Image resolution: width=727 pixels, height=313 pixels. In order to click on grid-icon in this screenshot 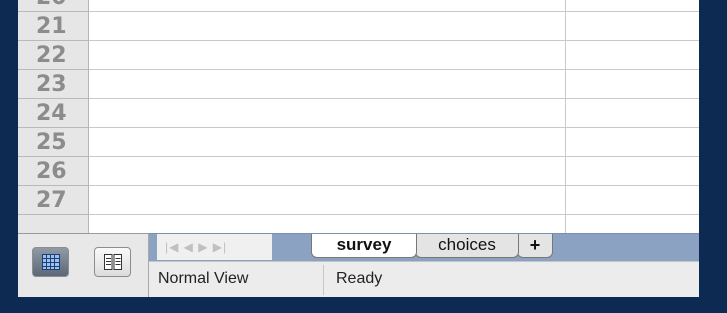, I will do `click(51, 262)`.